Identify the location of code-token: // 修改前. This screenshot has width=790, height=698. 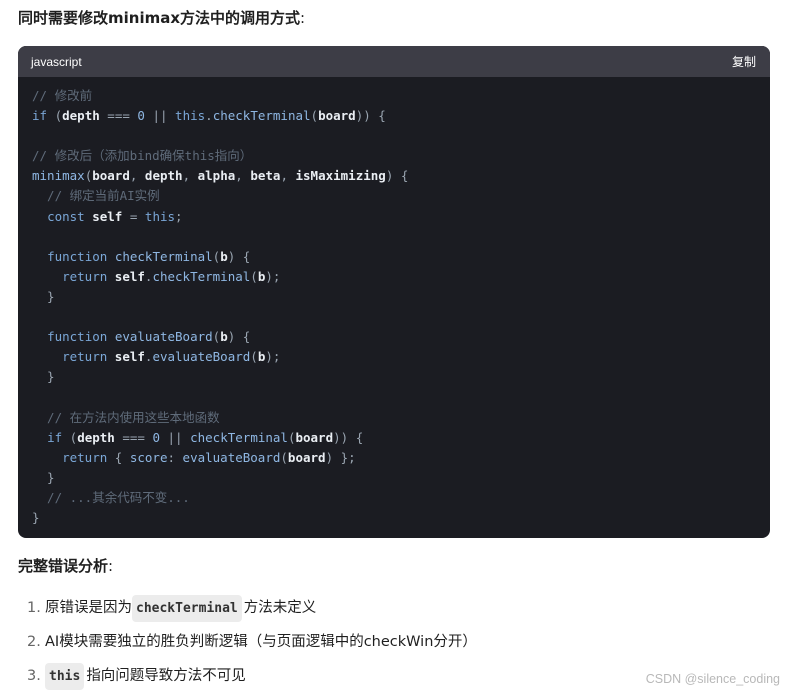
(62, 95).